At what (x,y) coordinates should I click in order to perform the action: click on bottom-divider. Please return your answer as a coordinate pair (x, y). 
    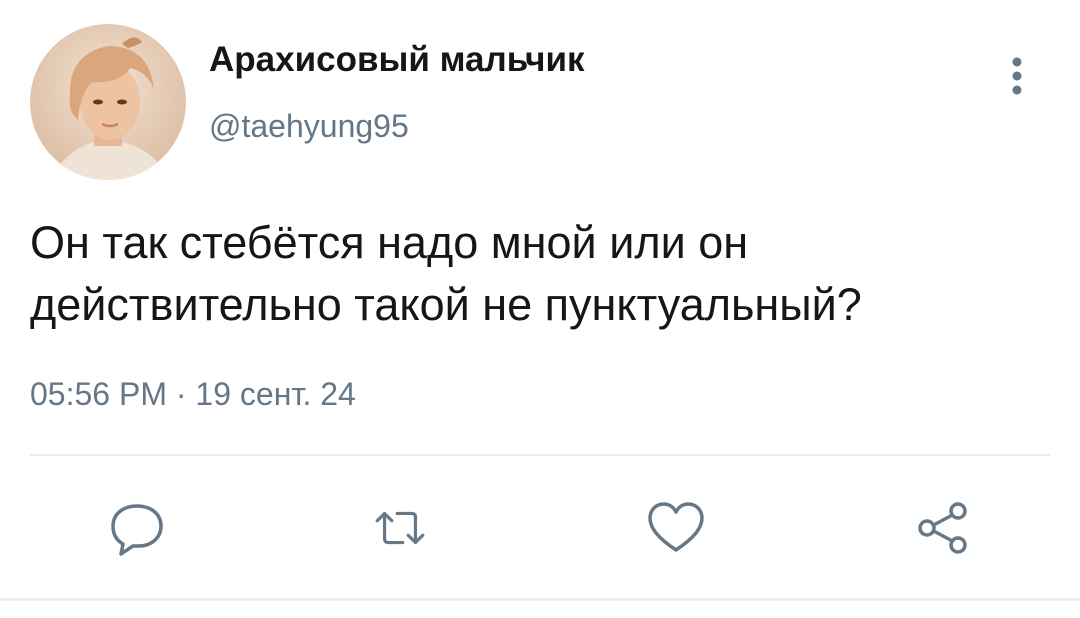
    Looking at the image, I should click on (540, 599).